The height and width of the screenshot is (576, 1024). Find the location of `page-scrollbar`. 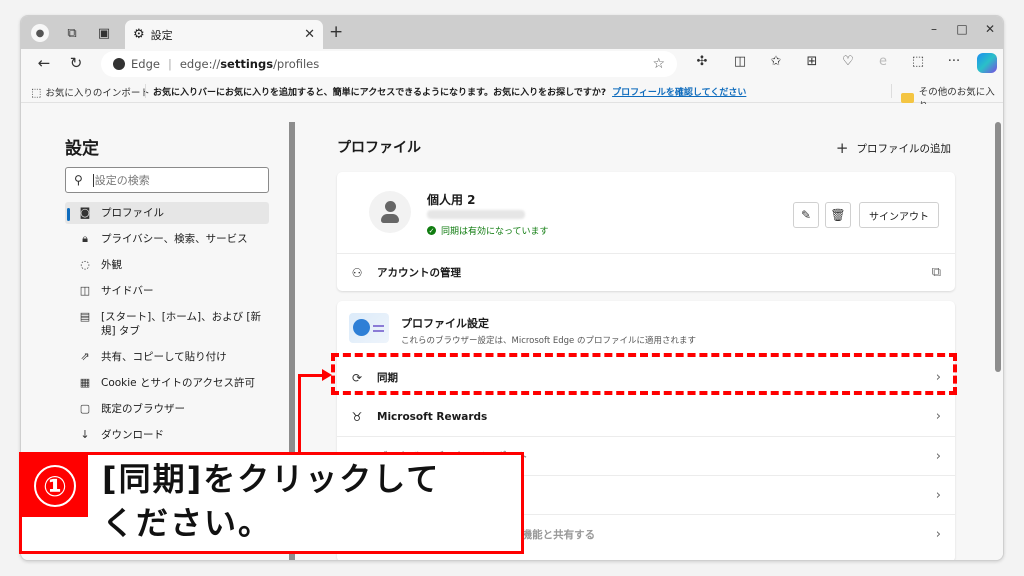

page-scrollbar is located at coordinates (998, 247).